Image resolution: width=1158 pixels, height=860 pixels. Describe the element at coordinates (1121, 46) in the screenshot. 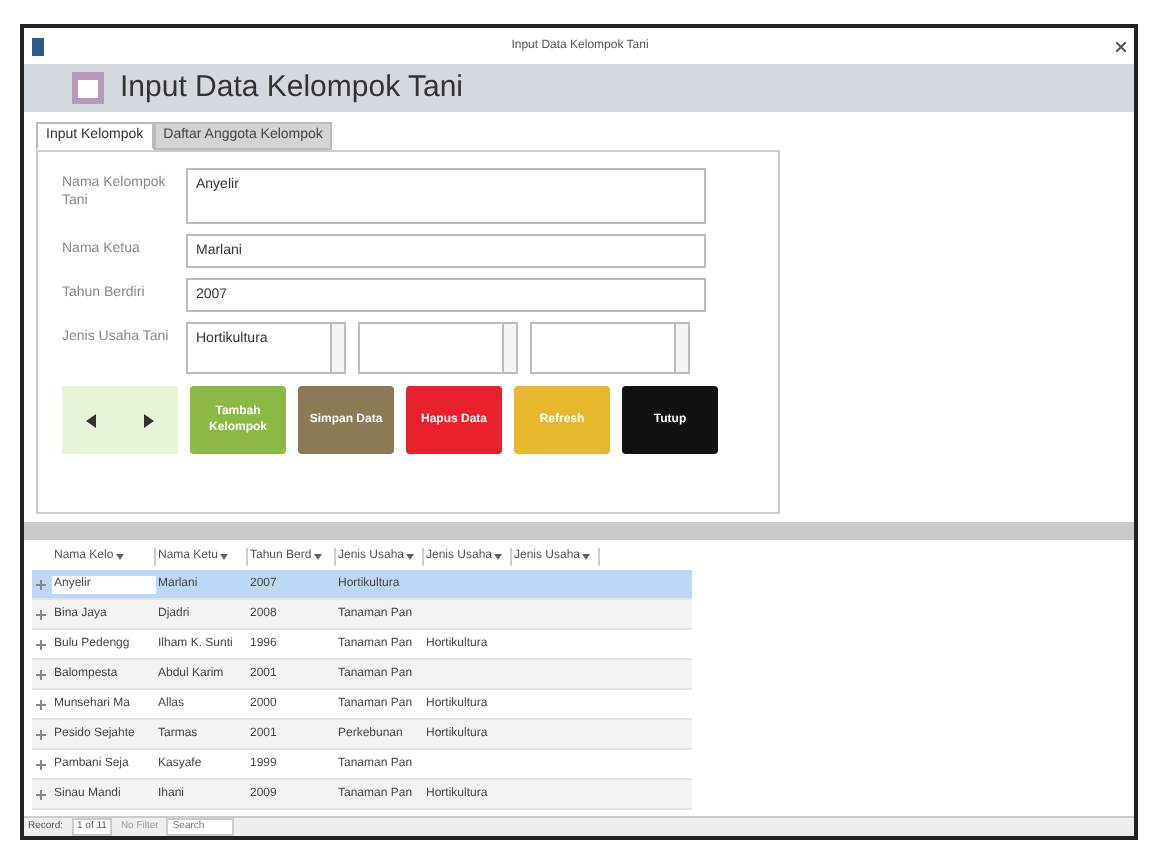

I see `close-icon` at that location.